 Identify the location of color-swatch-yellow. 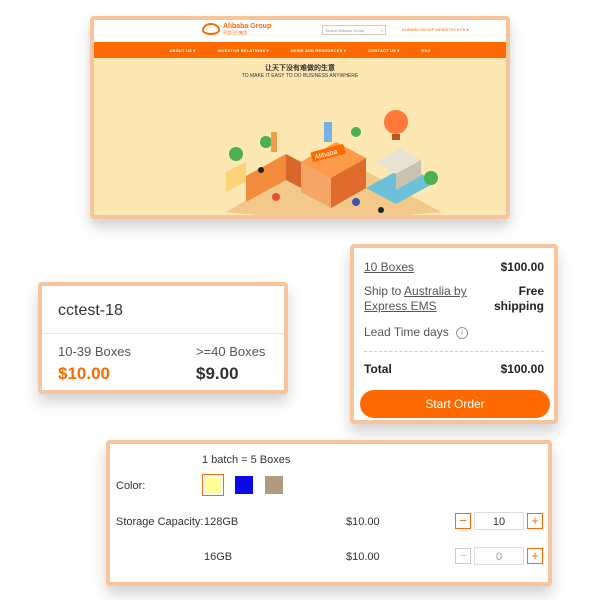
(213, 485).